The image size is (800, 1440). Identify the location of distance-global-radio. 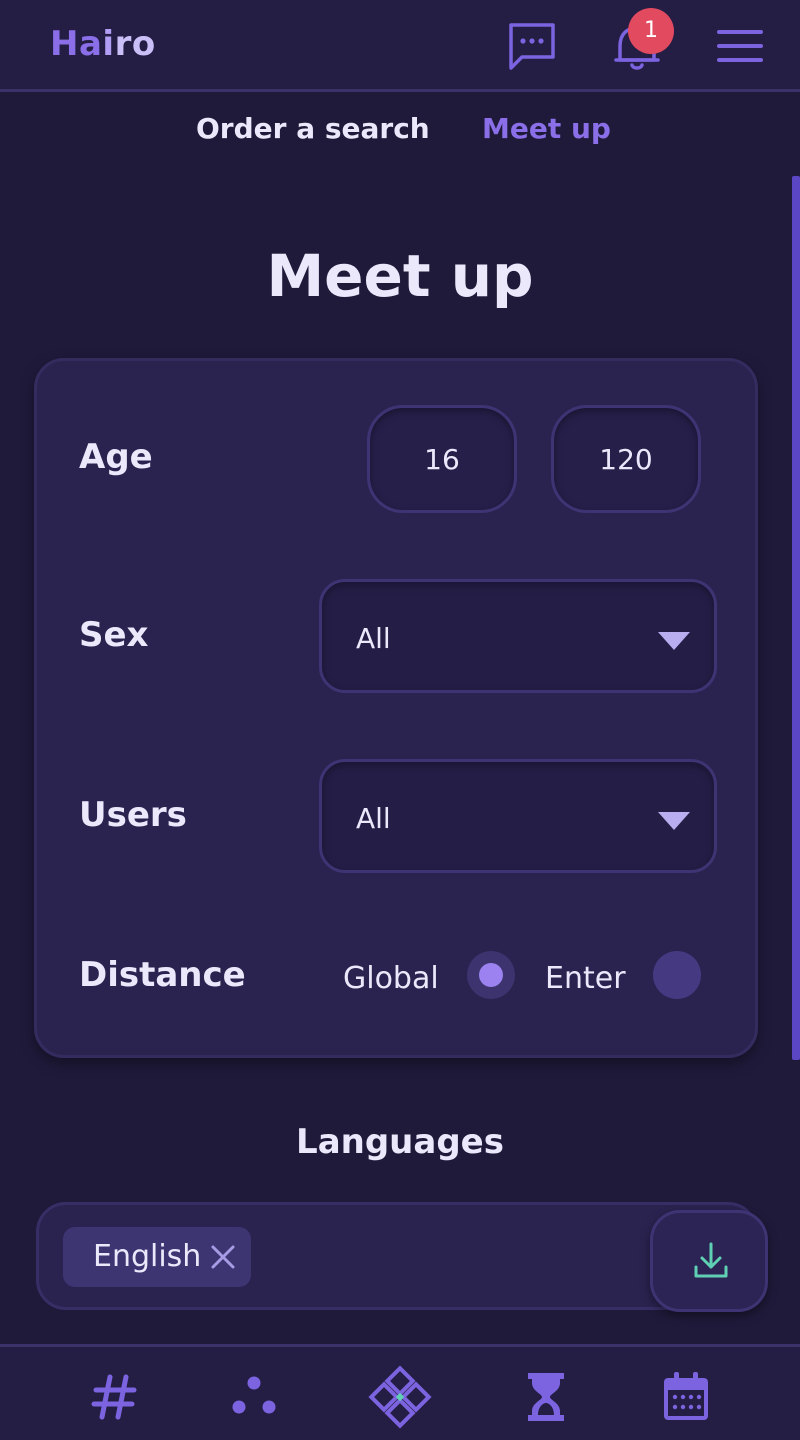
(491, 975).